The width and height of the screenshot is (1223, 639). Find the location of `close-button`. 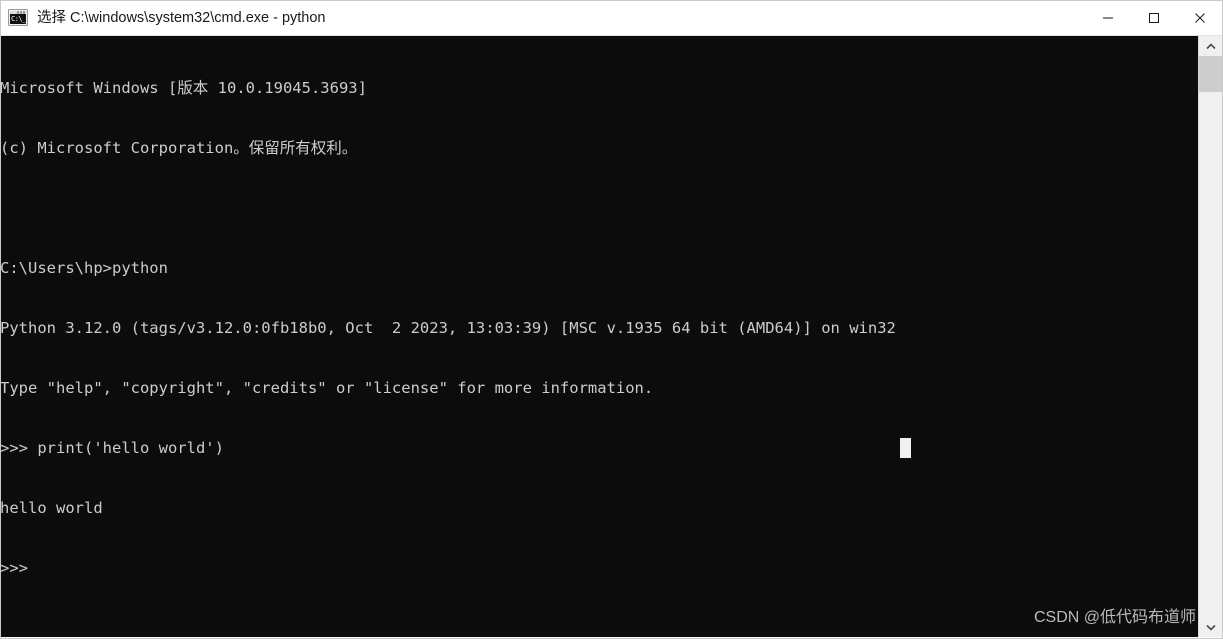

close-button is located at coordinates (1200, 18).